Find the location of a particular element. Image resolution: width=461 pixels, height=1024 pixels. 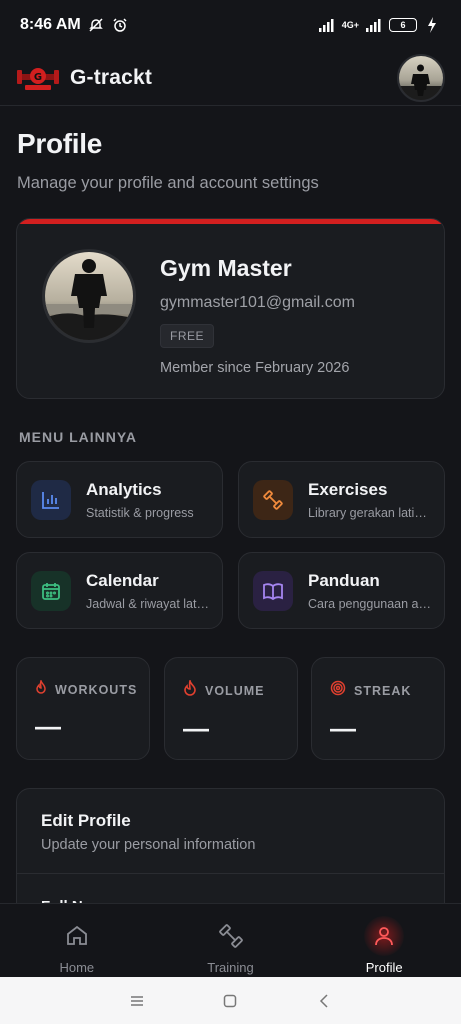

charging-icon is located at coordinates (432, 25).